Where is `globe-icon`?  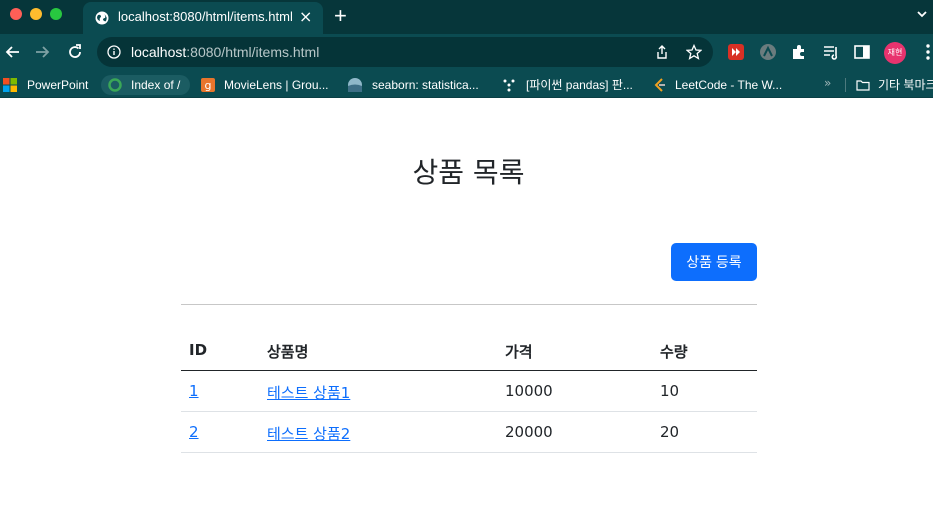
globe-icon is located at coordinates (102, 18).